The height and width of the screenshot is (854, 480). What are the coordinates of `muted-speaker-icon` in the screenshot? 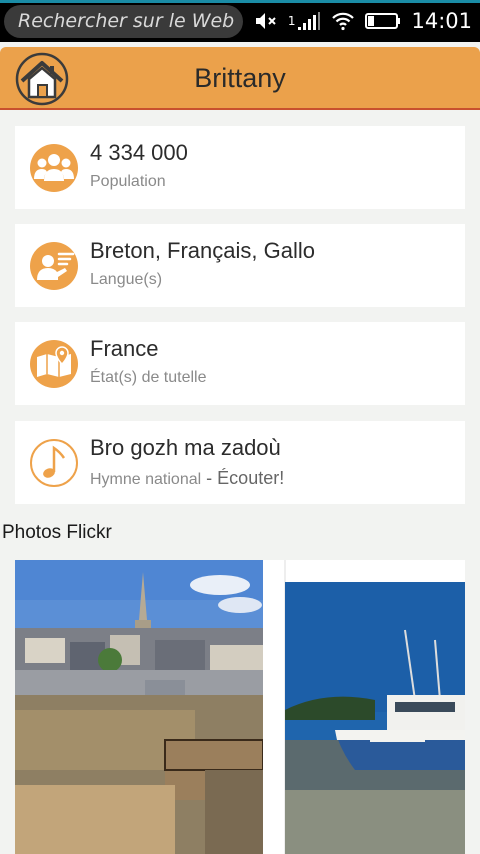 It's located at (265, 21).